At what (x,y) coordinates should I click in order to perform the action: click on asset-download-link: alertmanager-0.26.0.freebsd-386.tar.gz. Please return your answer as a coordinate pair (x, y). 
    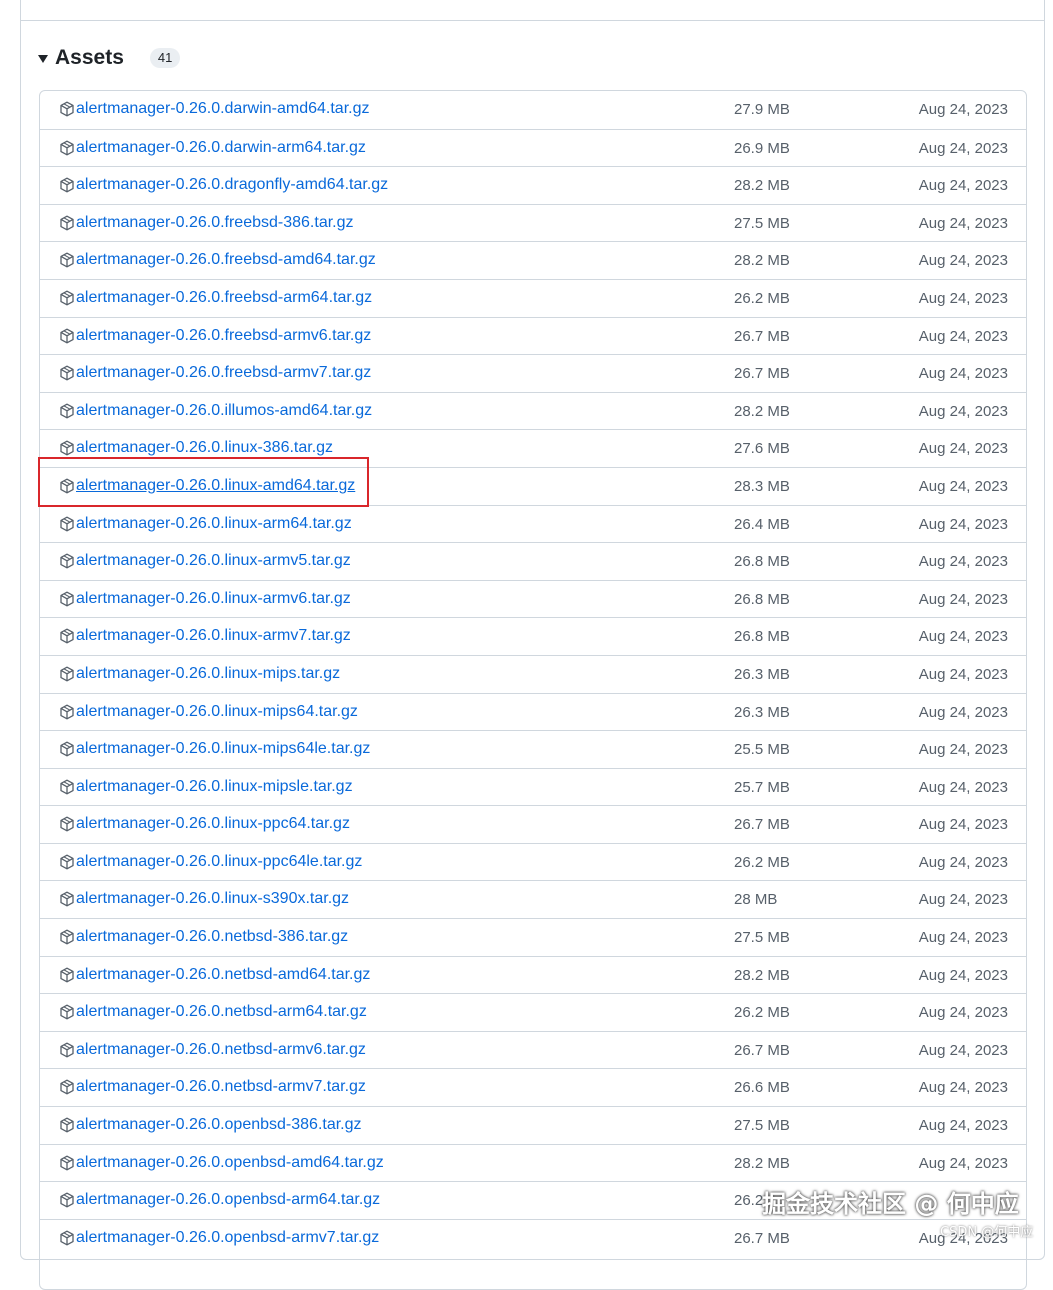
    Looking at the image, I should click on (215, 223).